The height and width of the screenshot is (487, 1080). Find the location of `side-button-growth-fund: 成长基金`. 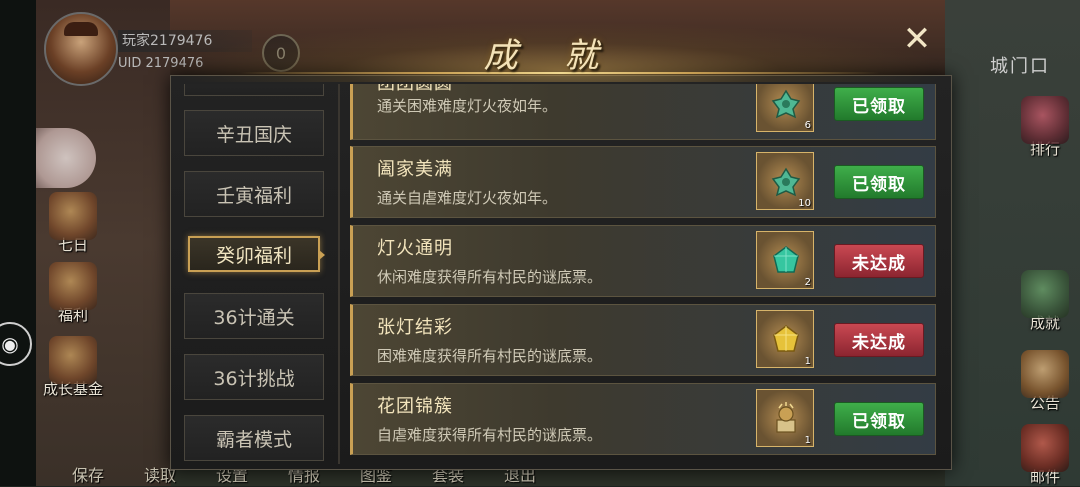

side-button-growth-fund: 成长基金 is located at coordinates (73, 367).